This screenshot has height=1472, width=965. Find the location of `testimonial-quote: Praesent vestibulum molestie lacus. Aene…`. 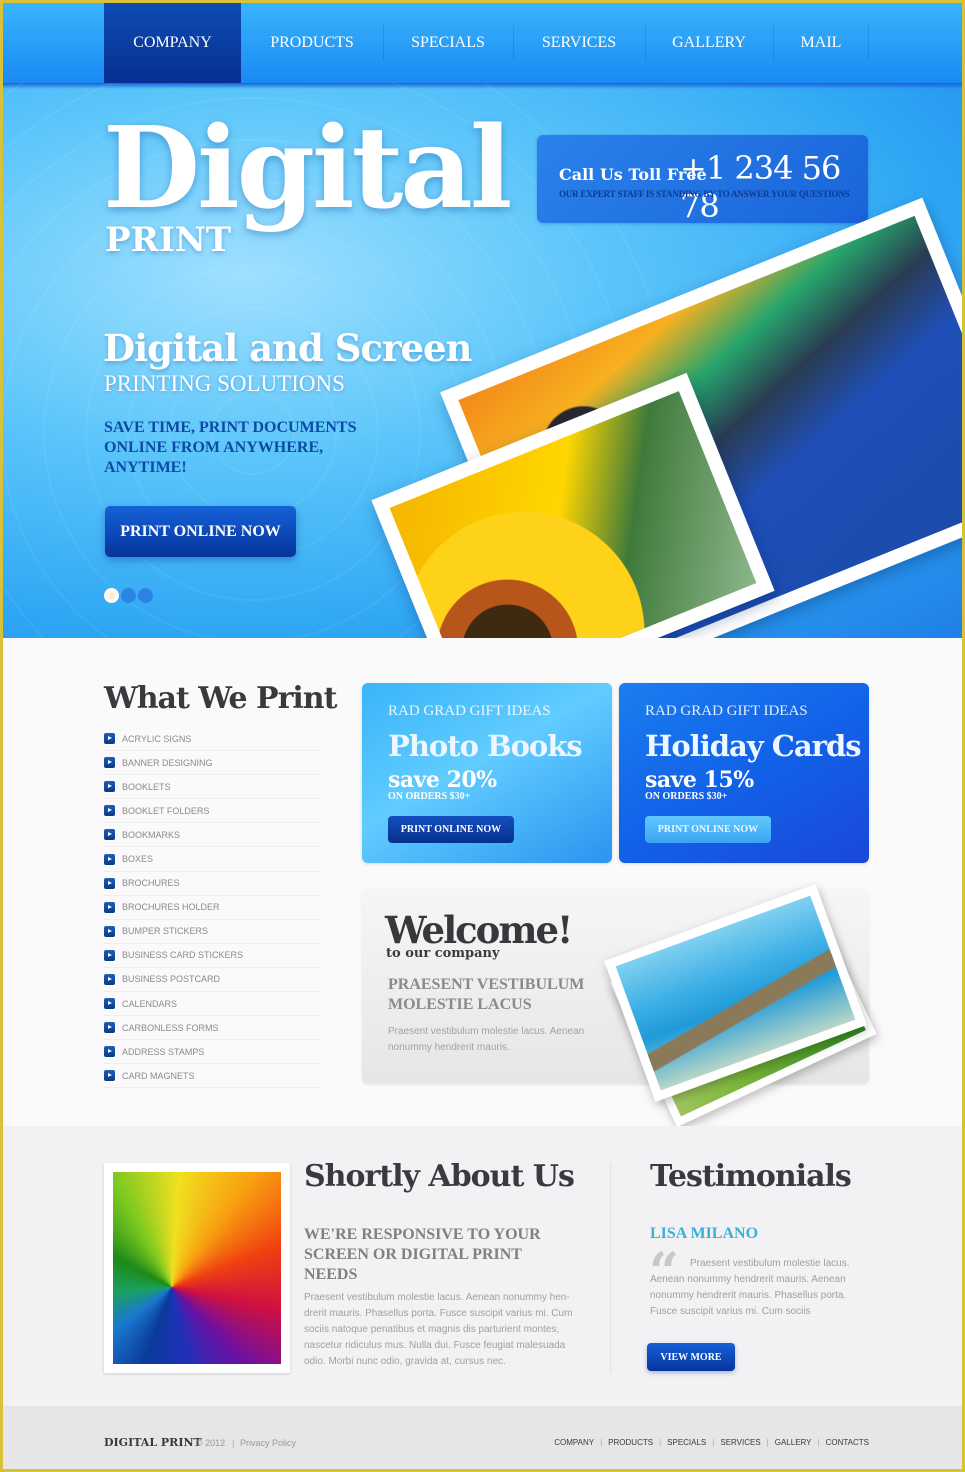

testimonial-quote: Praesent vestibulum molestie lacus. Aene… is located at coordinates (750, 1287).